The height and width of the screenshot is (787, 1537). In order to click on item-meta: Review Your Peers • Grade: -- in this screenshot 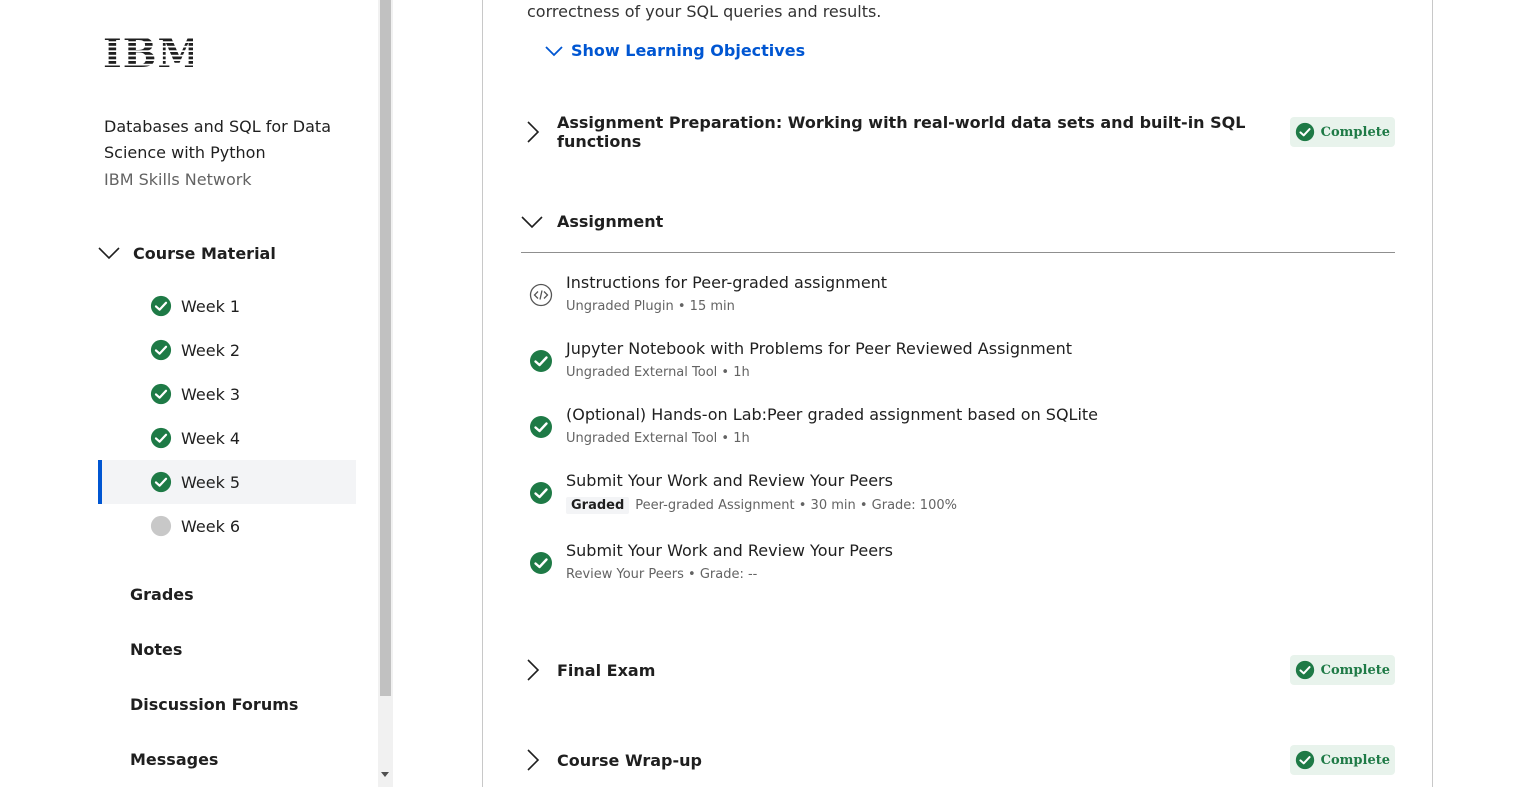, I will do `click(661, 574)`.